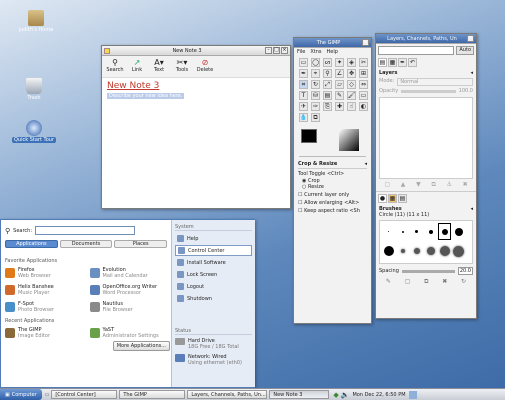 The image size is (505, 400). Describe the element at coordinates (213, 250) in the screenshot. I see `system-item: Control Center` at that location.